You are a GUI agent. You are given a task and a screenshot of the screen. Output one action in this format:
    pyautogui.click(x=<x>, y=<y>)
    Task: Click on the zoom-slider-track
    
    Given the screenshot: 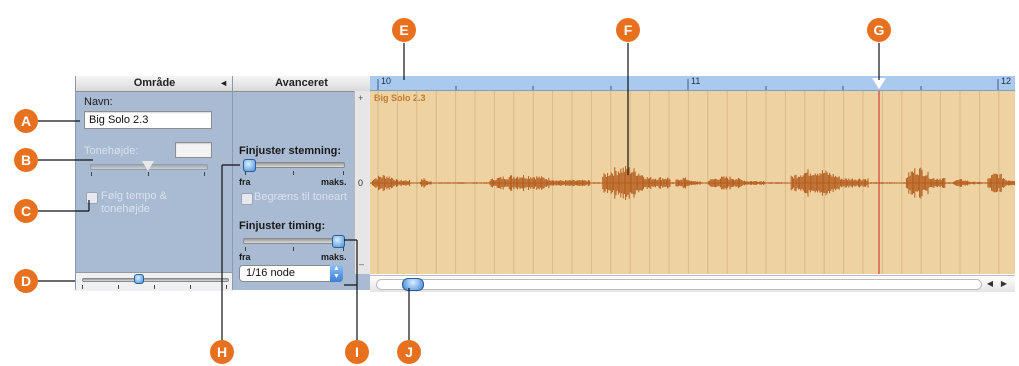 What is the action you would take?
    pyautogui.click(x=155, y=280)
    